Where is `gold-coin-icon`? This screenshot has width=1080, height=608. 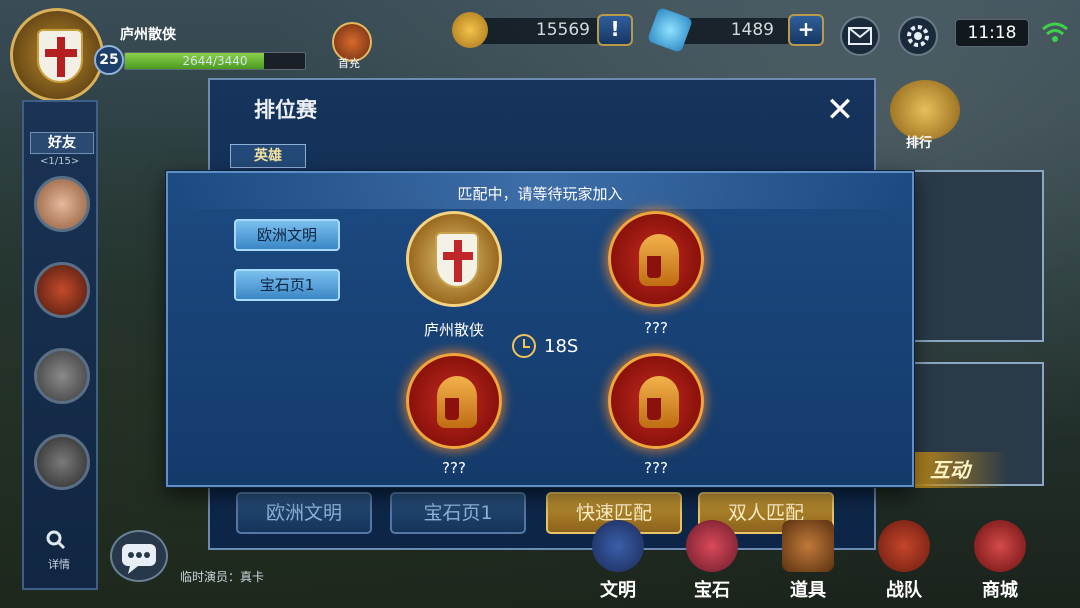 gold-coin-icon is located at coordinates (470, 30).